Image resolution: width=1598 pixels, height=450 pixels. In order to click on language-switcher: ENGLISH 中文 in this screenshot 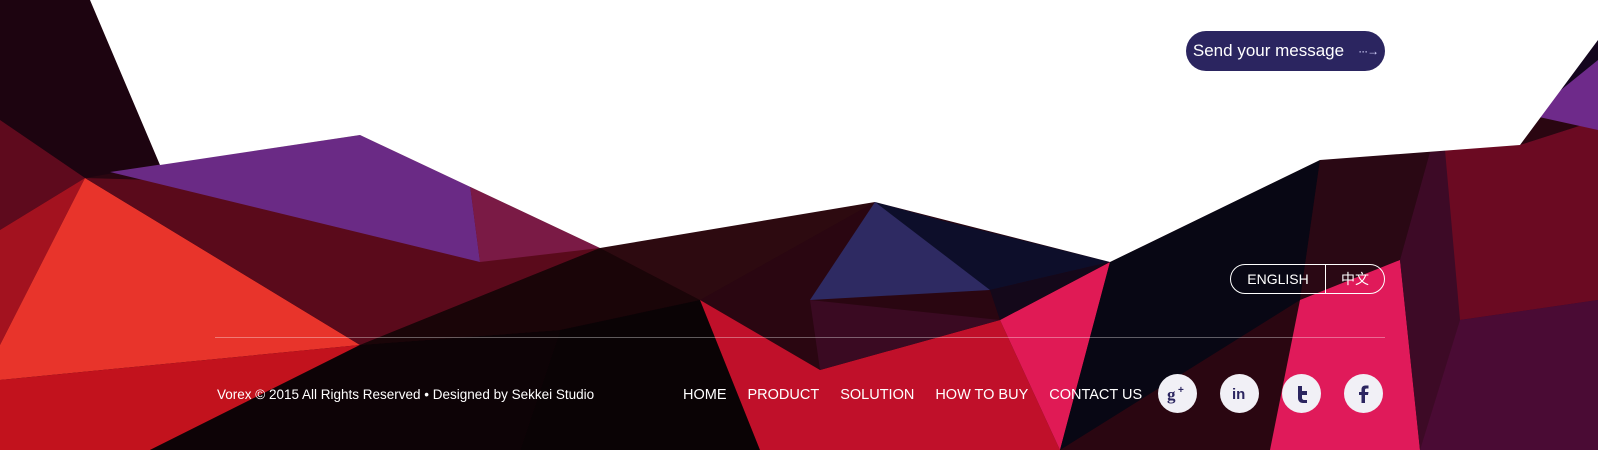, I will do `click(1307, 279)`.